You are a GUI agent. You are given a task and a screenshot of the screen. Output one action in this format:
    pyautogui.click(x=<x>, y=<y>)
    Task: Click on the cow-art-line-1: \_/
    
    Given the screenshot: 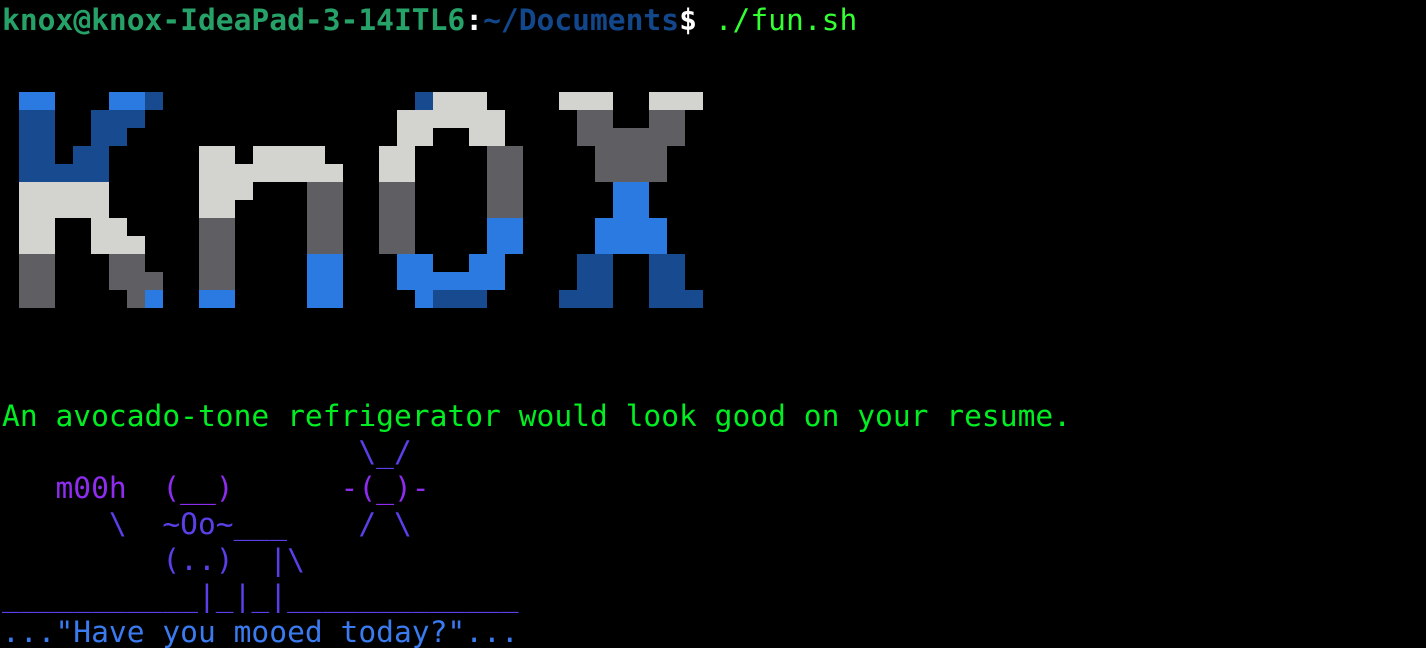 What is the action you would take?
    pyautogui.click(x=207, y=452)
    